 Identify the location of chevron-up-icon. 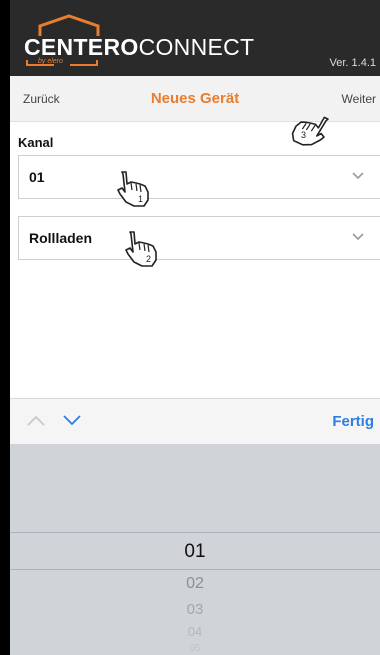
(36, 420).